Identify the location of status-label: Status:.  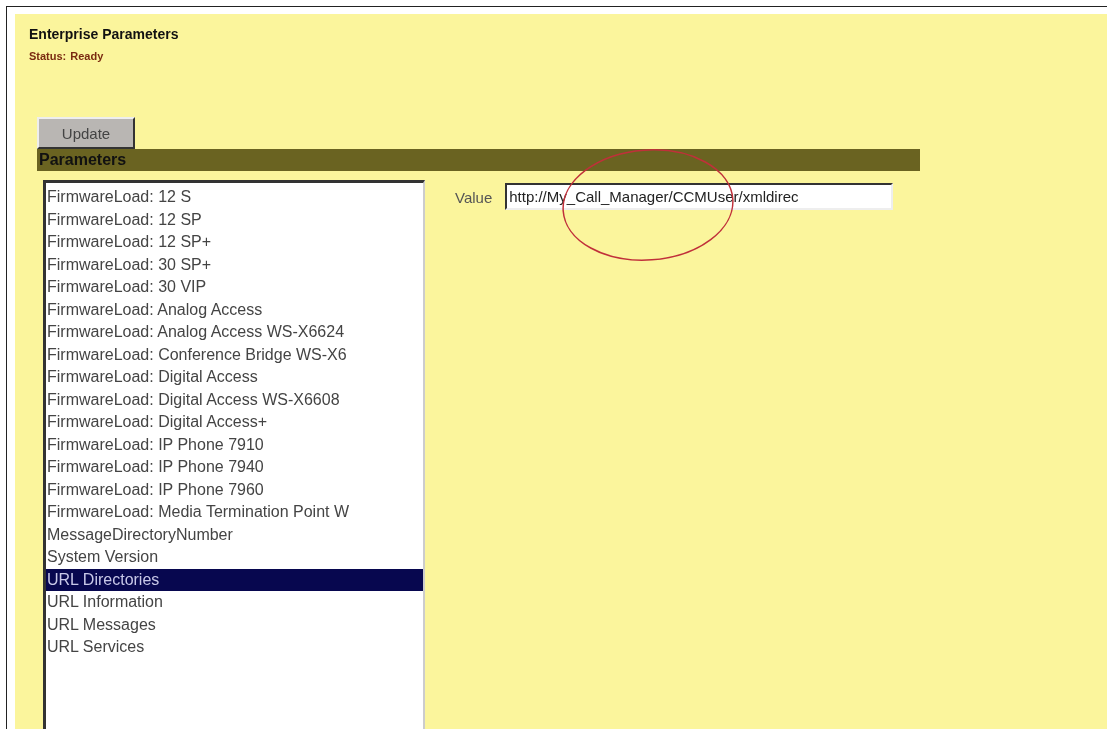
(48, 56).